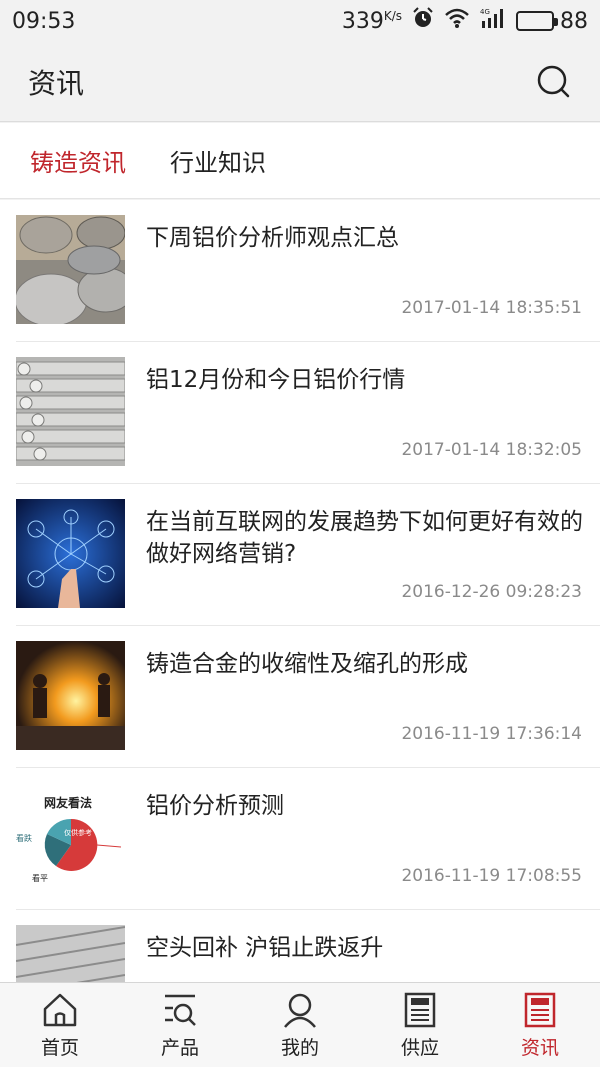 This screenshot has width=600, height=1067. What do you see at coordinates (308, 271) in the screenshot?
I see `list-item: 下周铝价分析师观点汇总 2017-01-14 18:35:51` at bounding box center [308, 271].